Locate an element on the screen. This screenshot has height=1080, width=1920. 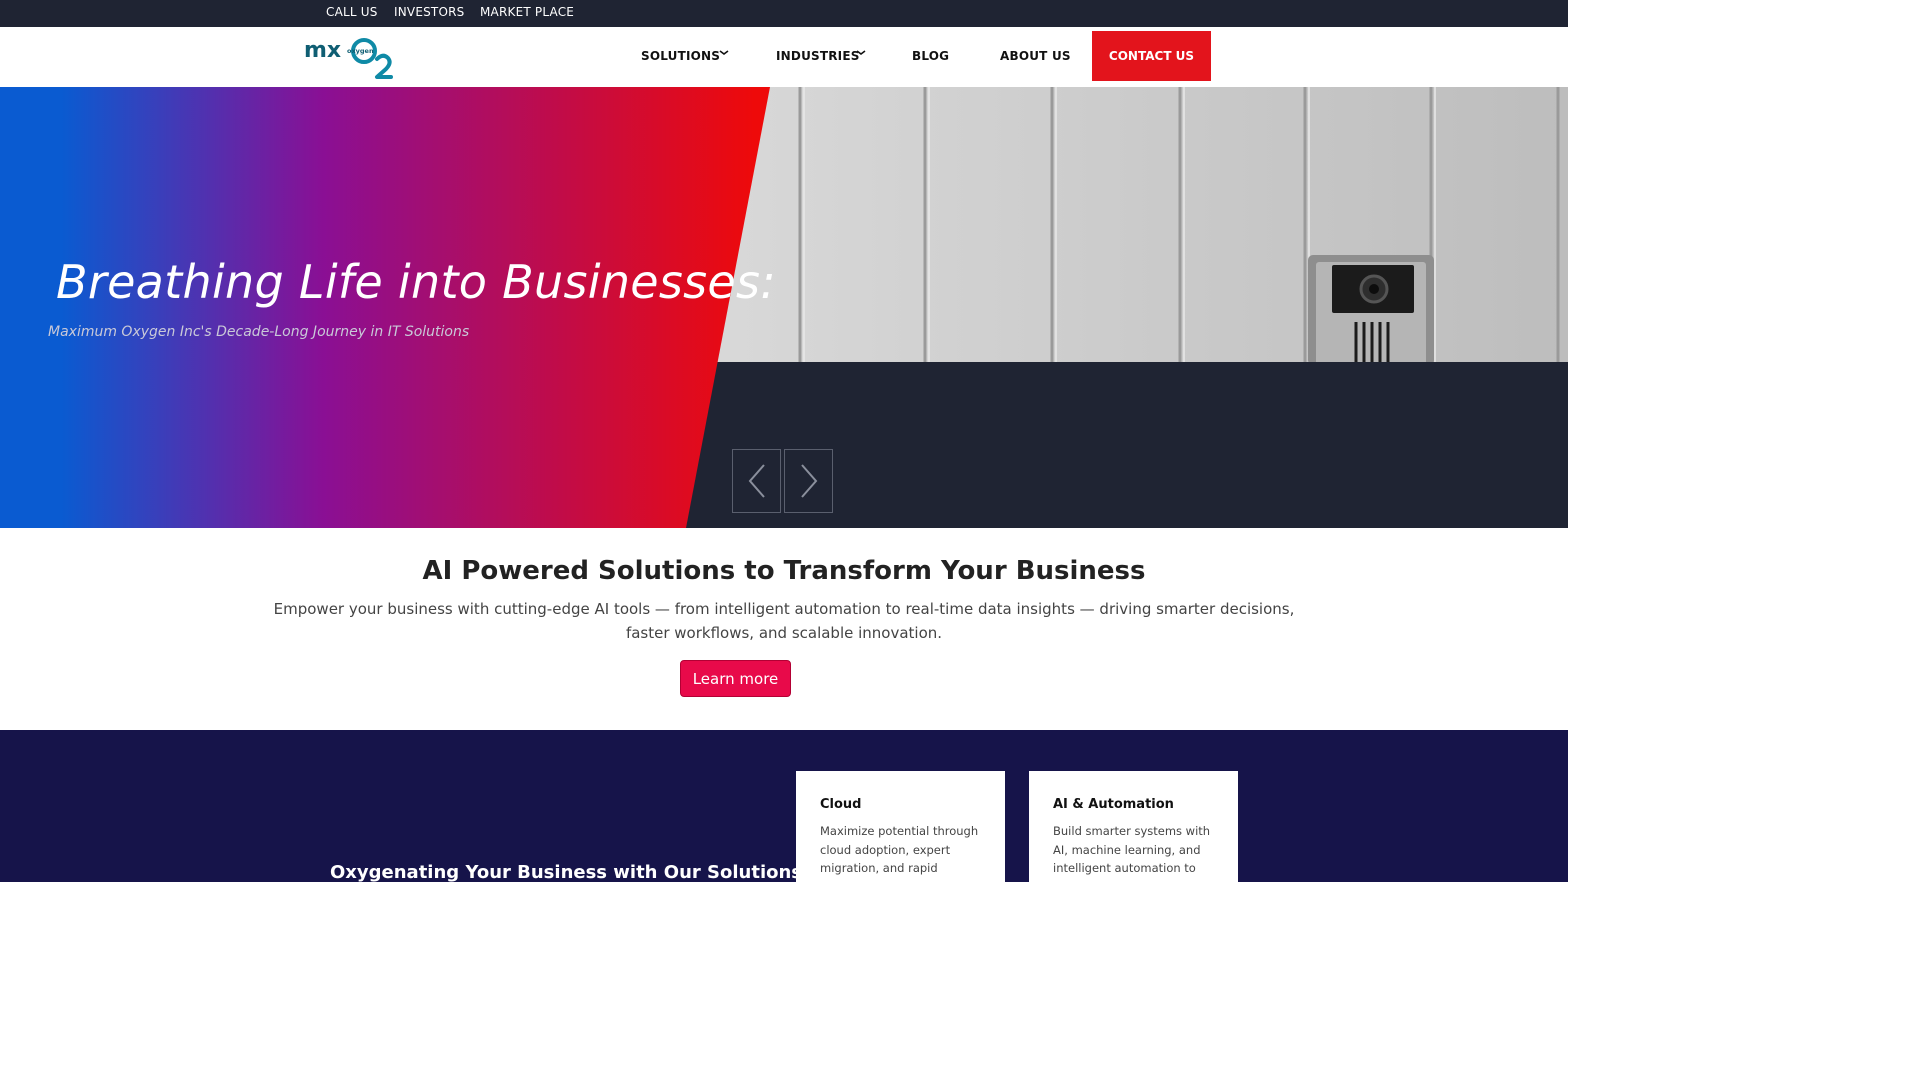
slider-prev-button is located at coordinates (756, 481).